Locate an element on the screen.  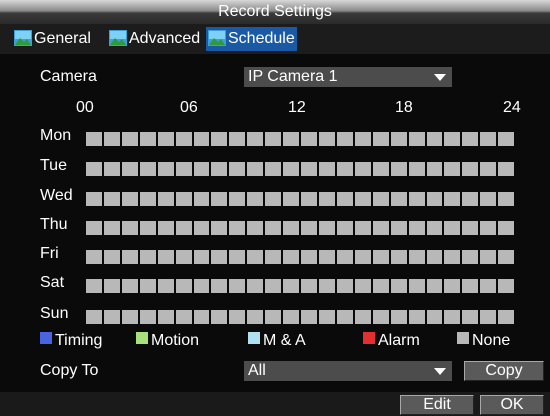
ok-button: OK is located at coordinates (512, 405).